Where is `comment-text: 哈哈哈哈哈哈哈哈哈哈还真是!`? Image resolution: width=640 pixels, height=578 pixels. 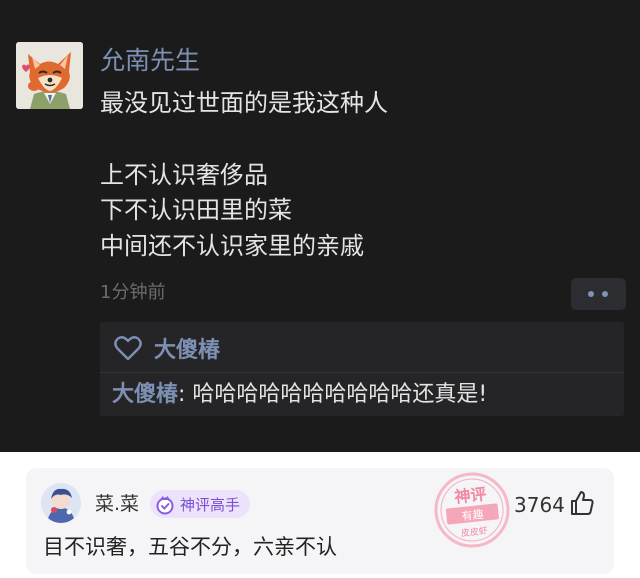
comment-text: 哈哈哈哈哈哈哈哈哈哈还真是! is located at coordinates (340, 394).